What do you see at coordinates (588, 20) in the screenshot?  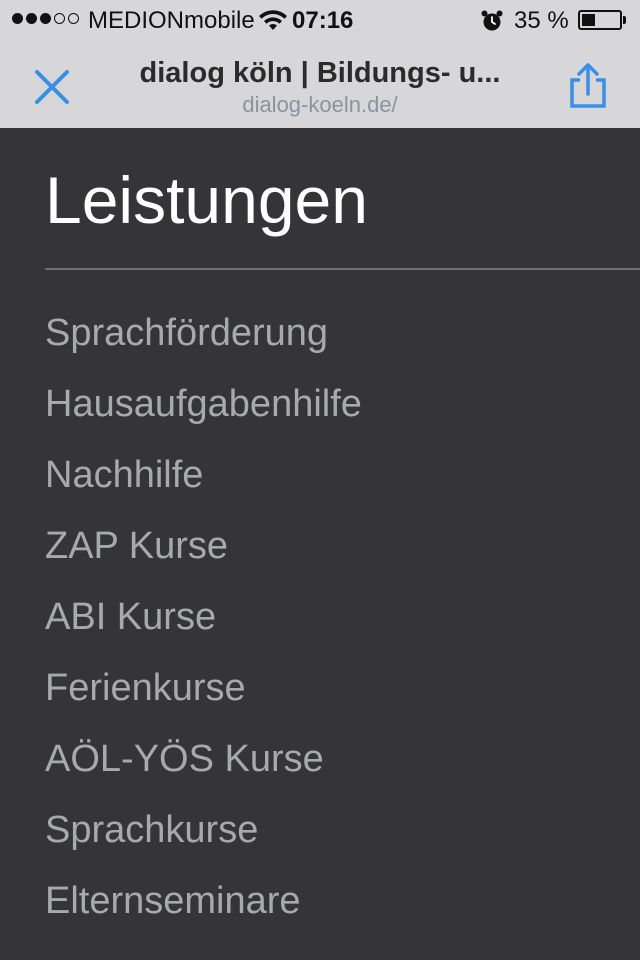 I see `battery-fill` at bounding box center [588, 20].